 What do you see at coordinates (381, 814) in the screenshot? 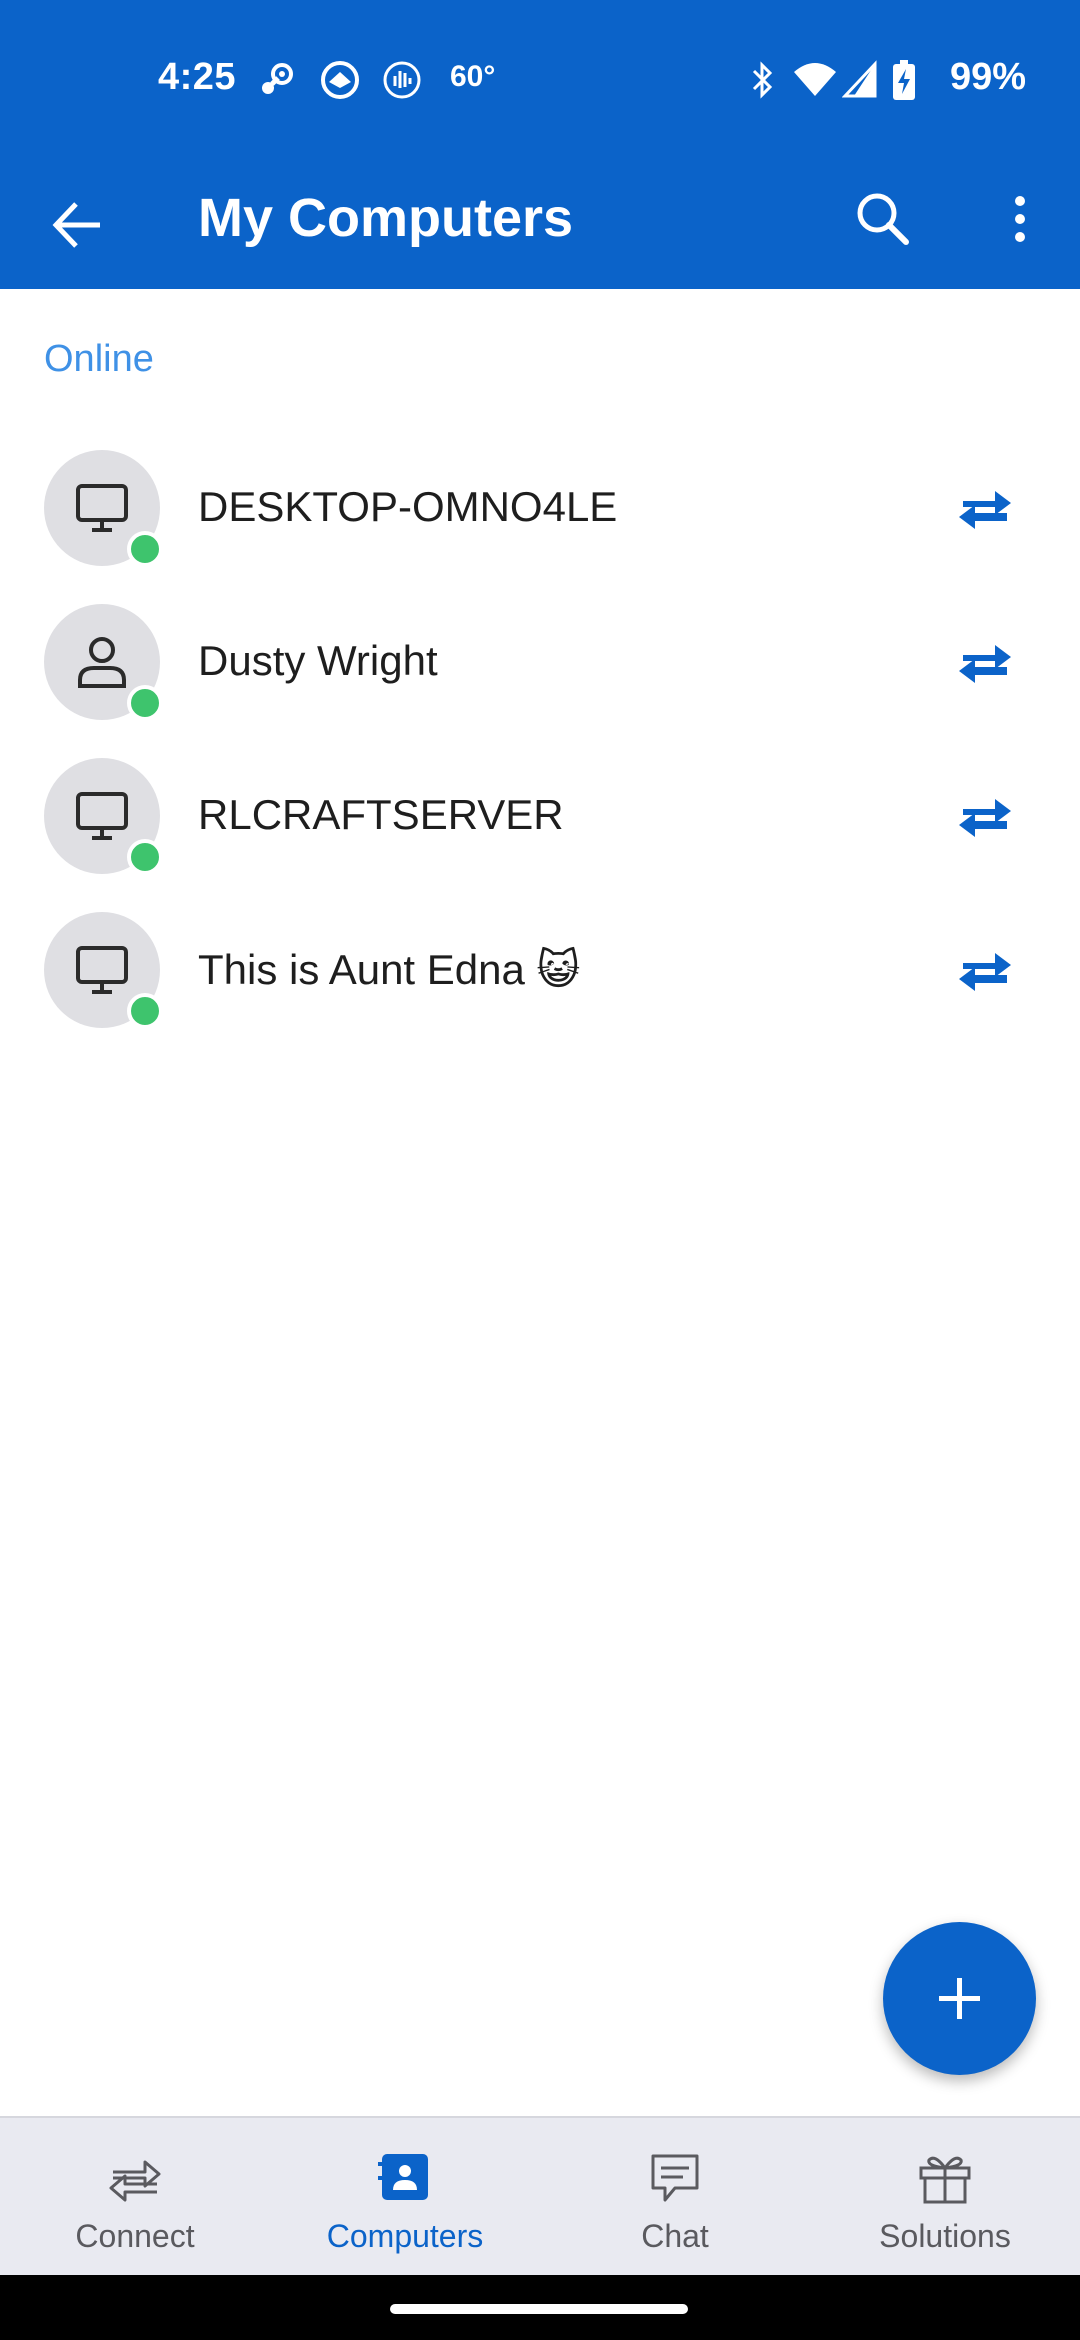
I see `computer-name: RLCRAFTSERVER` at bounding box center [381, 814].